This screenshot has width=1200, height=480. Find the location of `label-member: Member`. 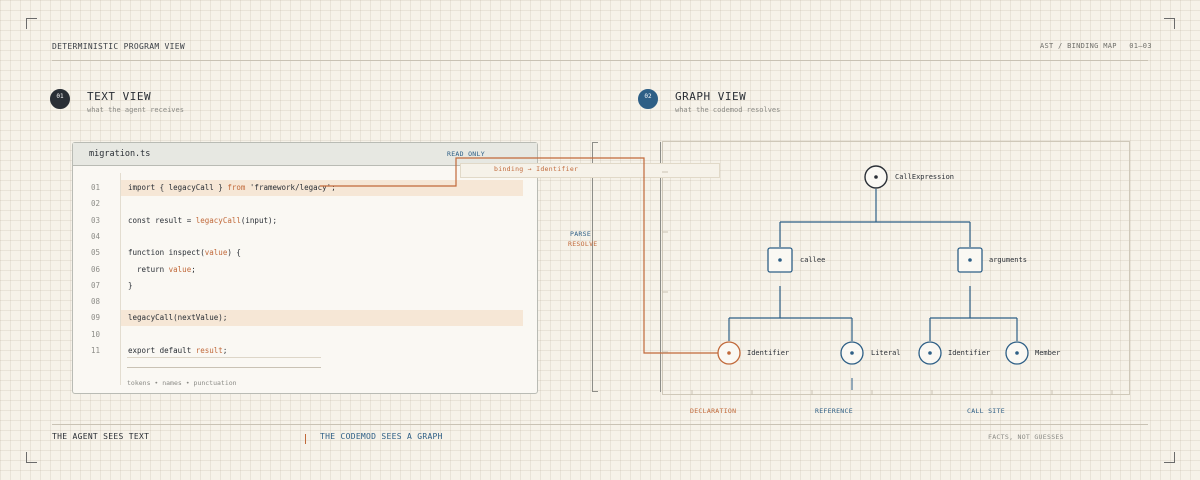

label-member: Member is located at coordinates (1048, 353).